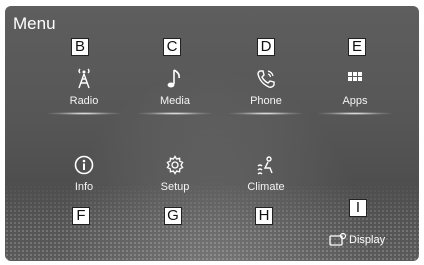 Image resolution: width=424 pixels, height=265 pixels. I want to click on media-label: Media, so click(175, 101).